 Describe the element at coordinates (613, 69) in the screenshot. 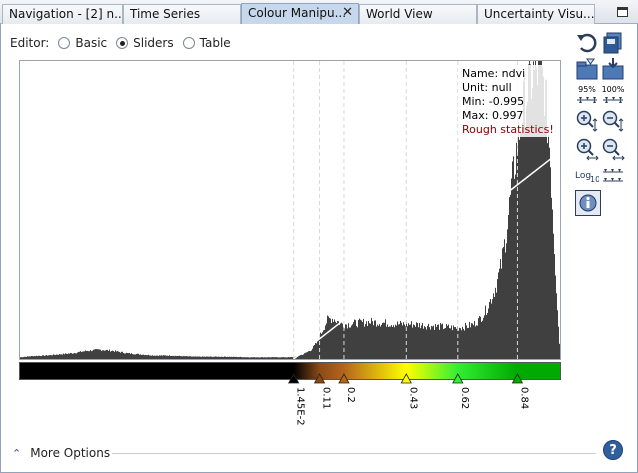

I see `export-data-icon` at that location.